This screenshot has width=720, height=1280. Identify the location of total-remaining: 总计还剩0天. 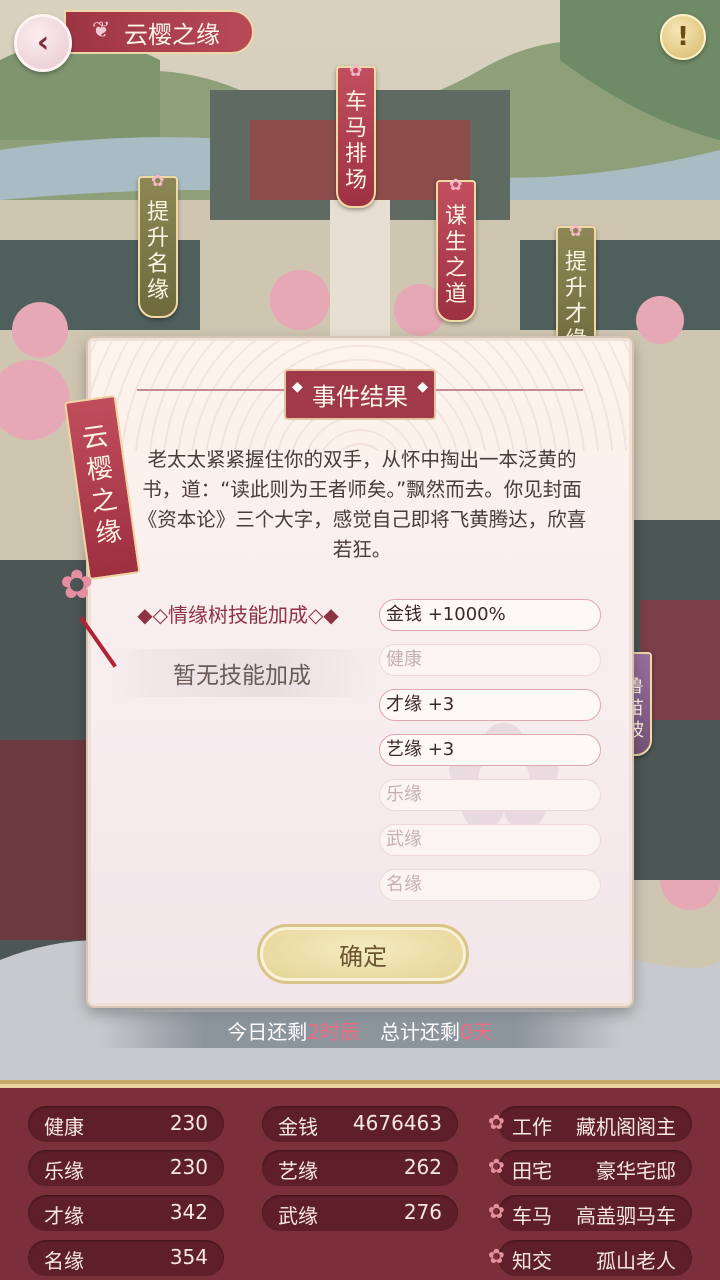
(436, 1031).